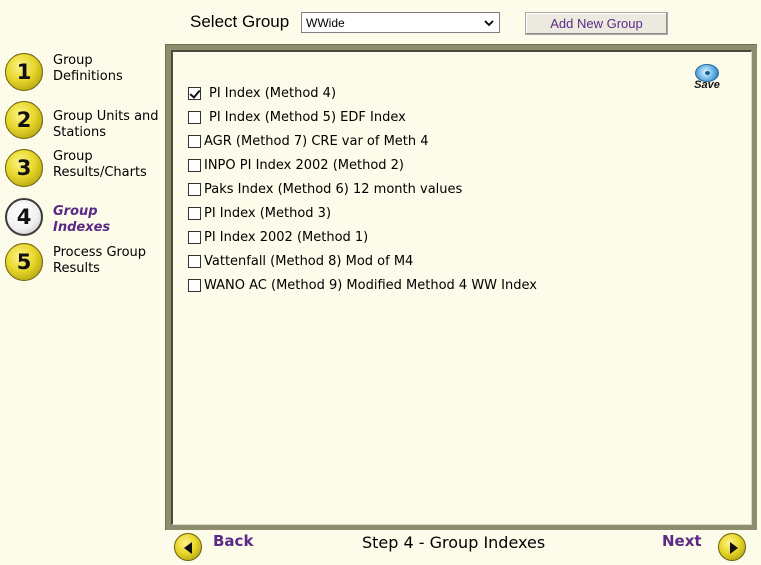 This screenshot has height=565, width=761. Describe the element at coordinates (24, 72) in the screenshot. I see `step-number-badge: 1` at that location.